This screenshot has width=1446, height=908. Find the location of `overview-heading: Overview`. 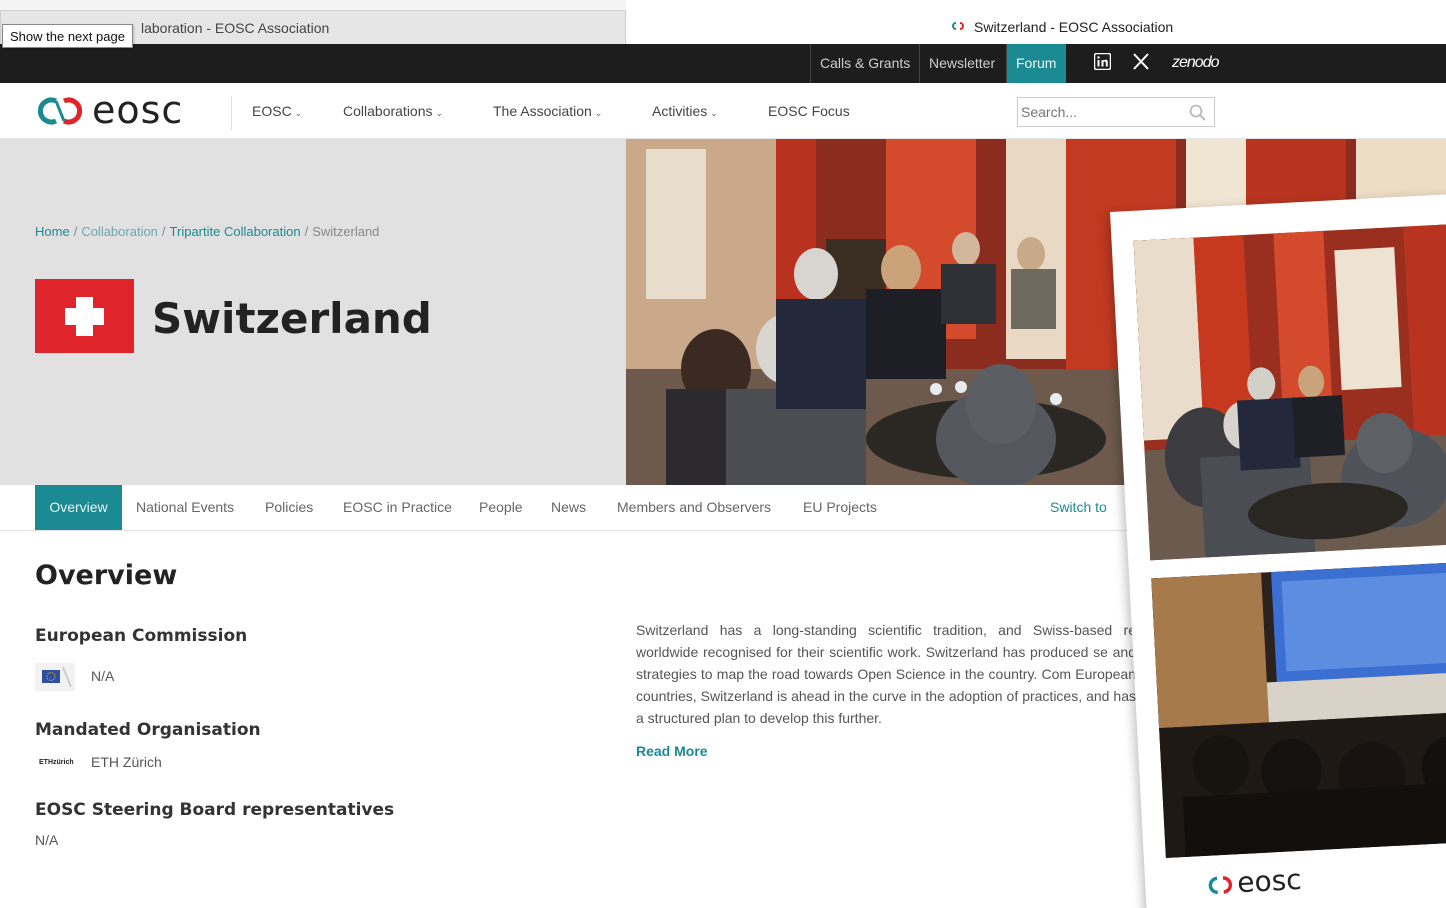

overview-heading: Overview is located at coordinates (106, 575).